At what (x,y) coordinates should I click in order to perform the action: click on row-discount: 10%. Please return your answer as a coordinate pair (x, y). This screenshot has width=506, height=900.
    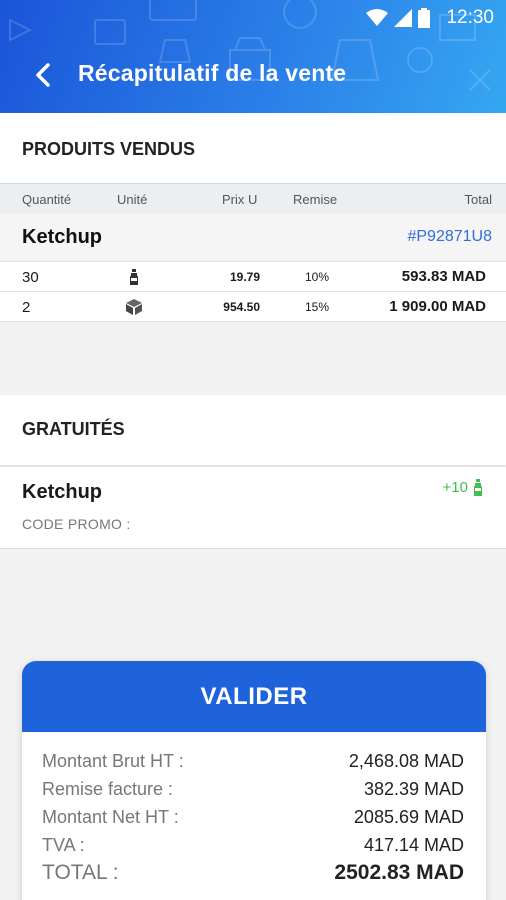
    Looking at the image, I should click on (317, 277).